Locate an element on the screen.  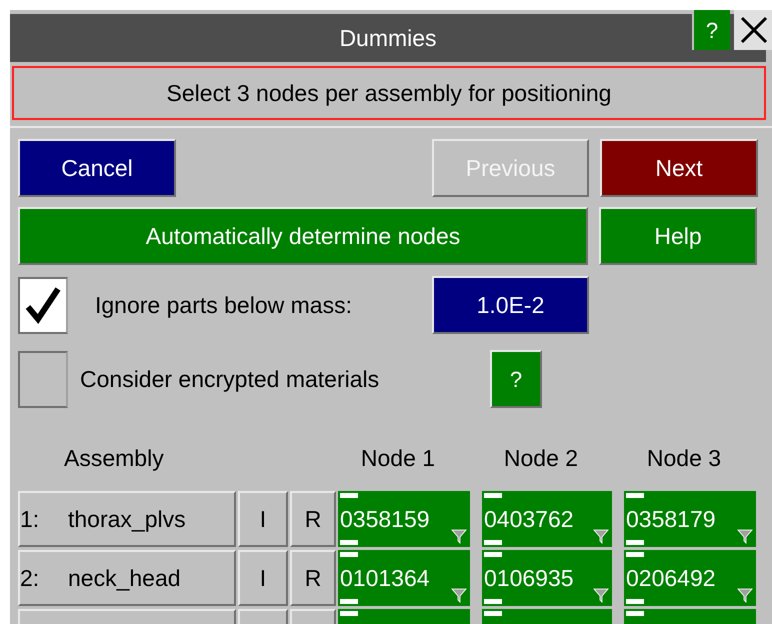
node-field: 0106935 is located at coordinates (547, 578).